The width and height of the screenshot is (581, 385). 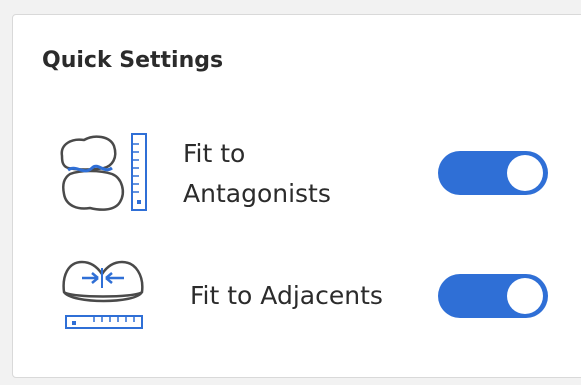 What do you see at coordinates (133, 60) in the screenshot?
I see `quick-settings-title: Quick Settings` at bounding box center [133, 60].